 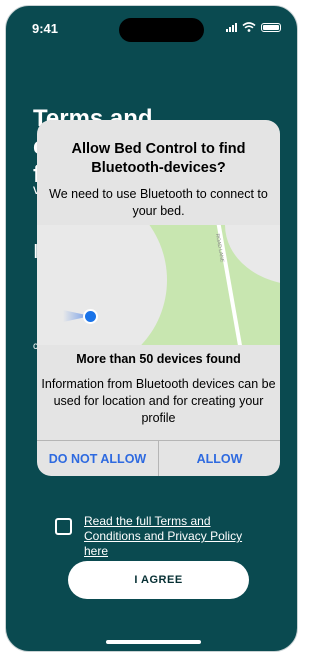 I want to click on do-not-allow-button: DO NOT ALLOW, so click(x=98, y=458).